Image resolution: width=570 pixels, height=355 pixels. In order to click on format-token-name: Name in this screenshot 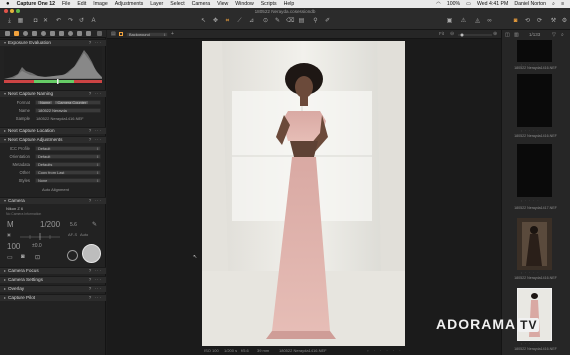, I will do `click(45, 102)`.